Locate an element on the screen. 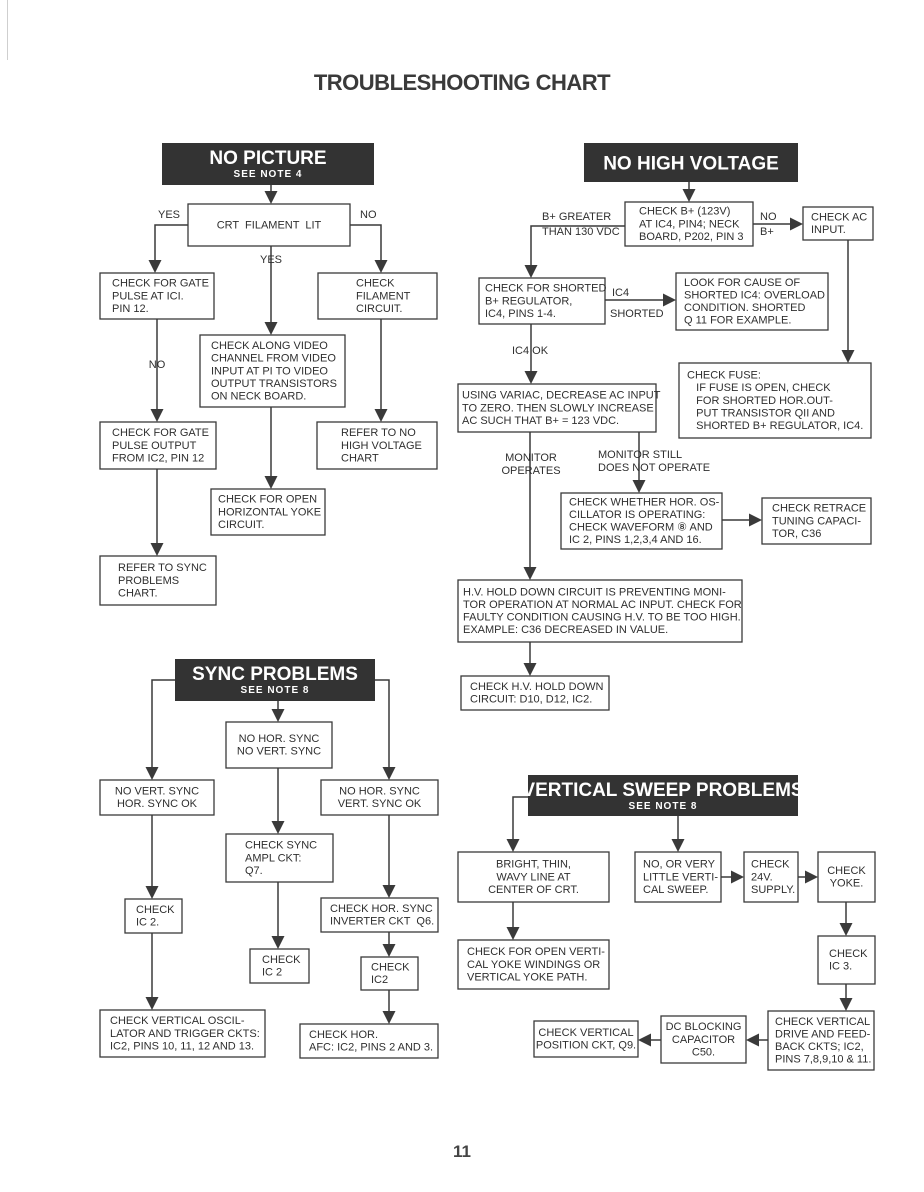 This screenshot has width=924, height=1192. vert-position-box: CHECK VERTICALPOSITION CKT, Q9. is located at coordinates (586, 1039).